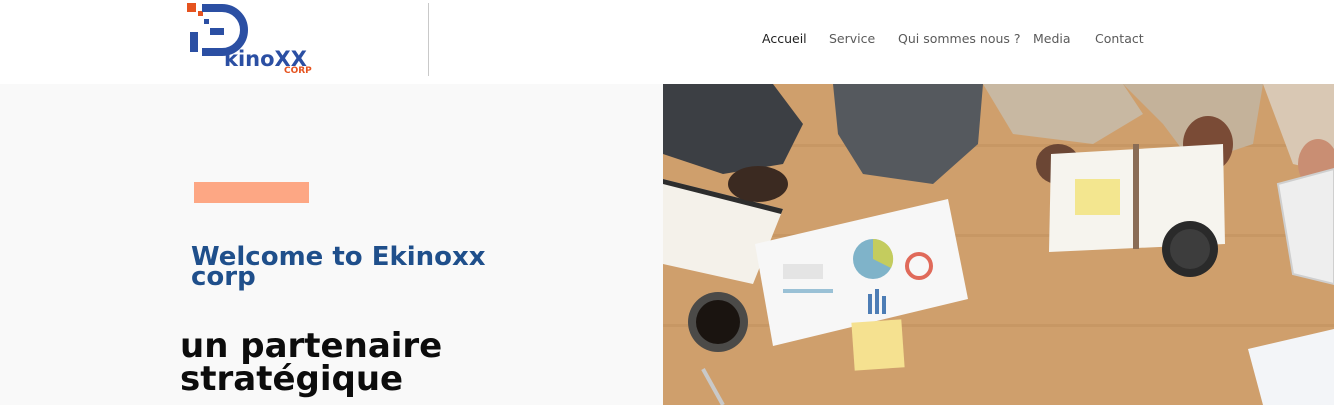  What do you see at coordinates (338, 267) in the screenshot?
I see `welcome-heading: Welcome to Ekinoxx corp` at bounding box center [338, 267].